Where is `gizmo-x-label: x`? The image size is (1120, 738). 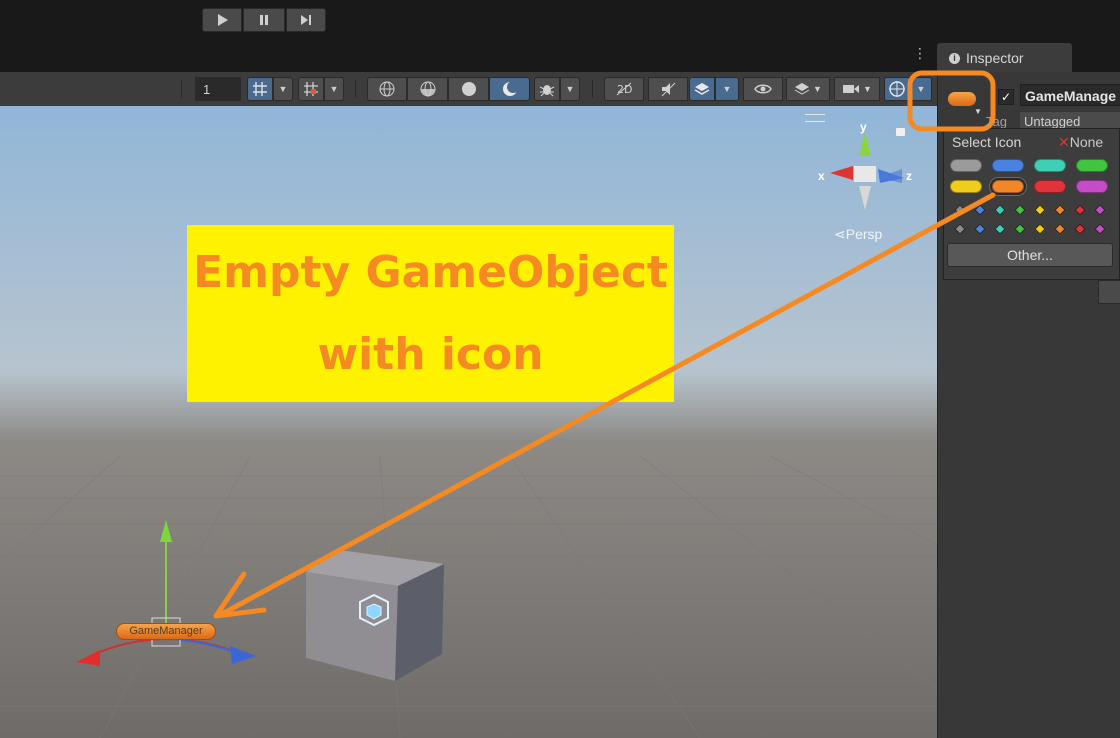 gizmo-x-label: x is located at coordinates (821, 176).